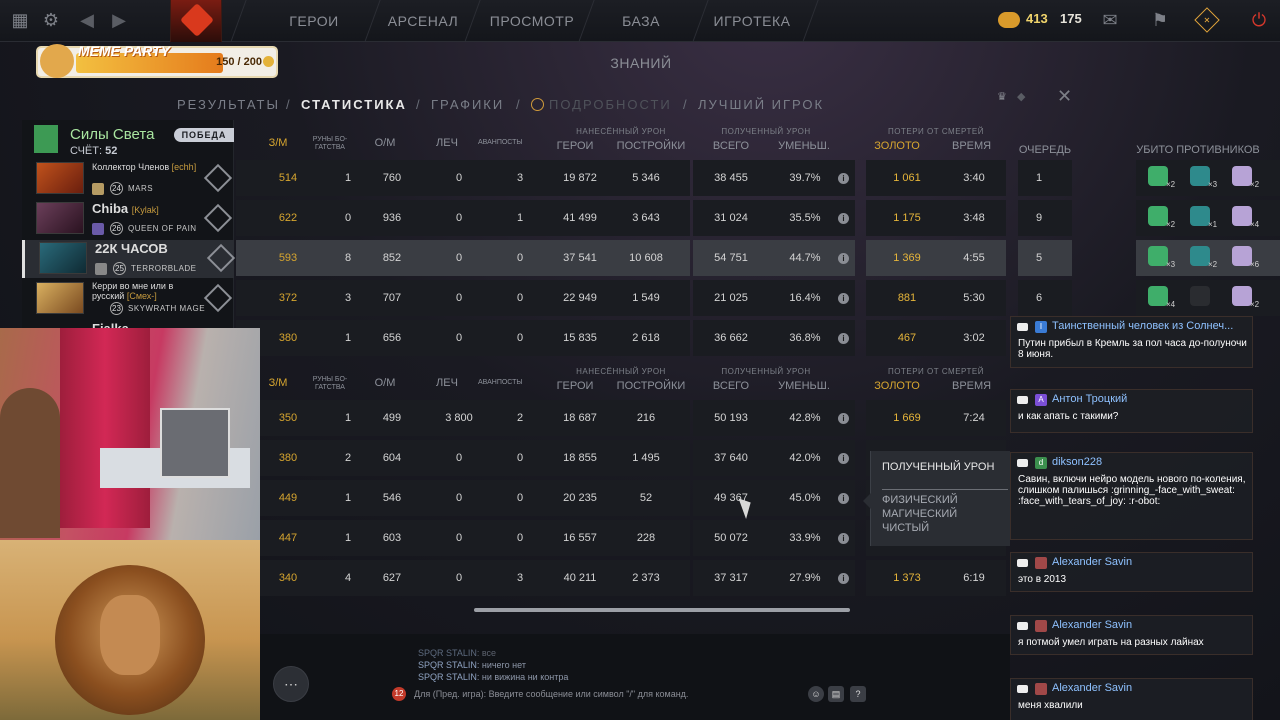 The image size is (1280, 720). What do you see at coordinates (610, 104) in the screenshot?
I see `subnav-details: ПОДРОБНОСТИ` at bounding box center [610, 104].